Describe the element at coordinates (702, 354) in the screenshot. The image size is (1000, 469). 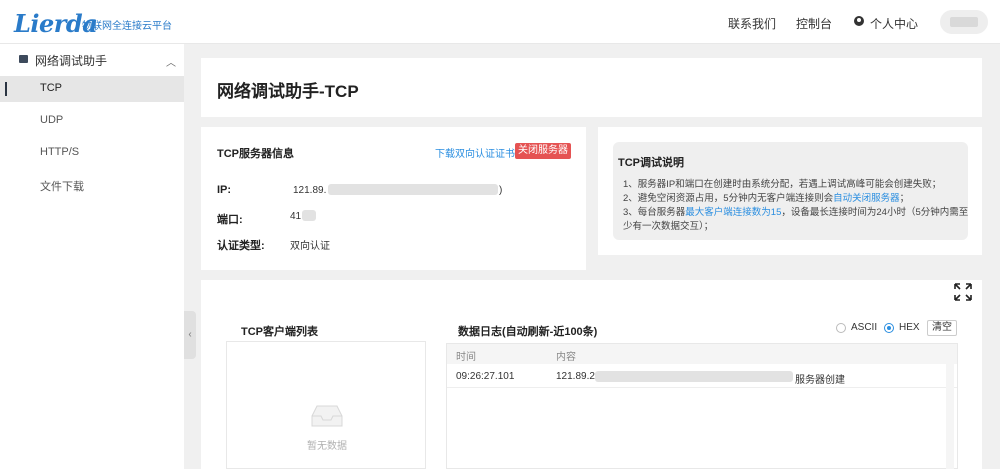
I see `log-table-header` at that location.